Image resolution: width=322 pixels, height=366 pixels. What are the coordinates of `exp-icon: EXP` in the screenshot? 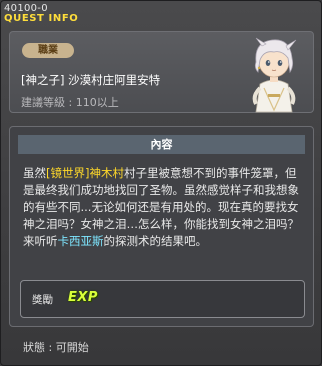 It's located at (83, 297).